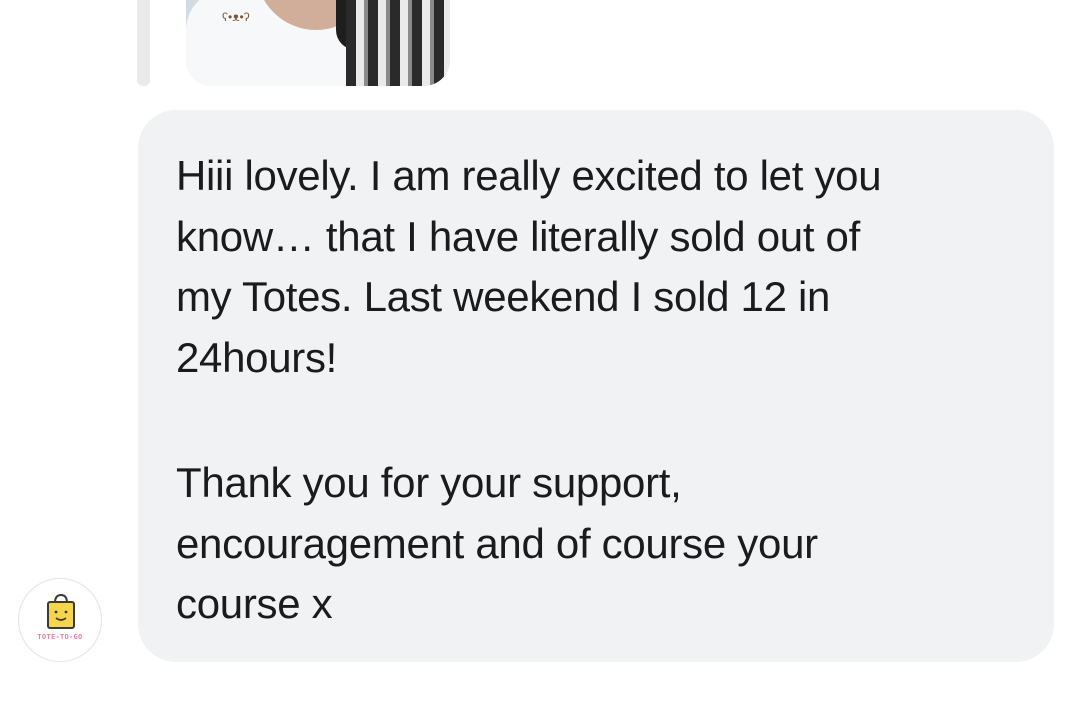 This screenshot has height=723, width=1077. Describe the element at coordinates (61, 611) in the screenshot. I see `tote-bag-logo-icon` at that location.